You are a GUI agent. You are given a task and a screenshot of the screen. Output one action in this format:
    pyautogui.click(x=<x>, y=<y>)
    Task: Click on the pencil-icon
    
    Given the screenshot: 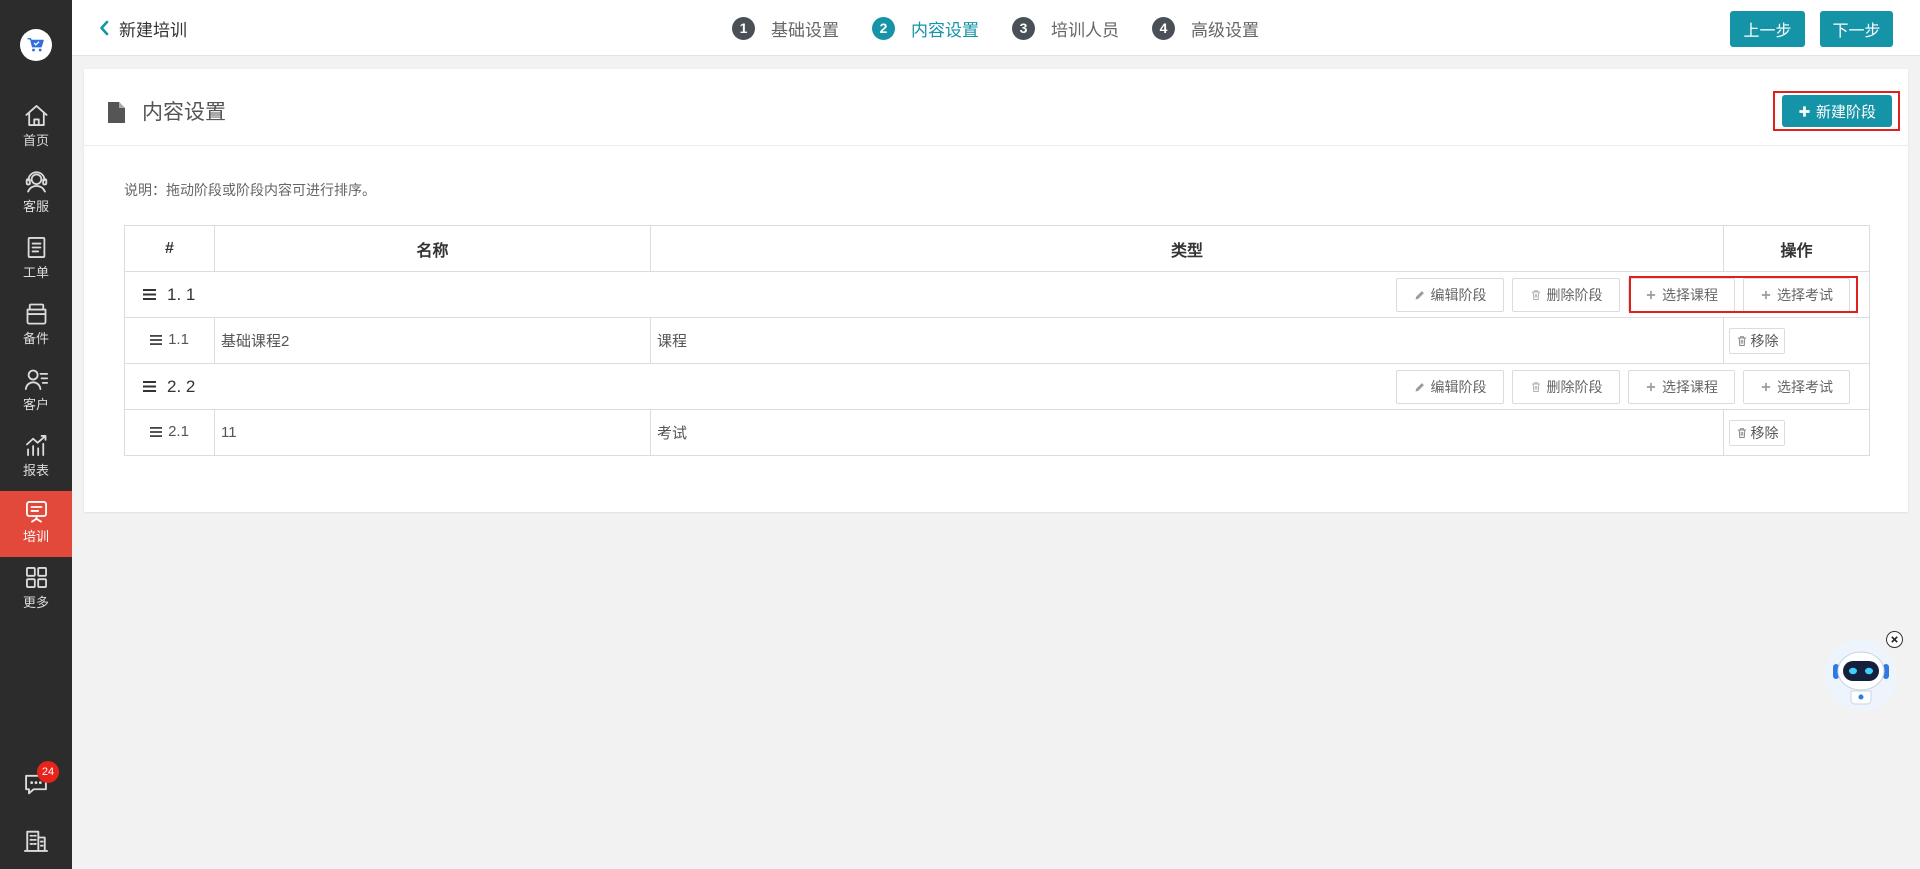 What is the action you would take?
    pyautogui.click(x=1419, y=386)
    